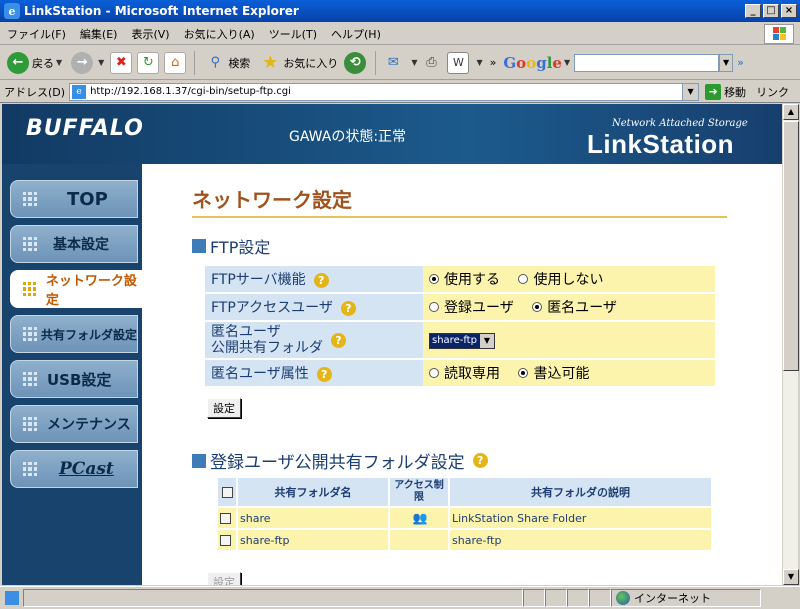 This screenshot has height=609, width=800. Describe the element at coordinates (420, 518) in the screenshot. I see `users-icon: 👥` at that location.